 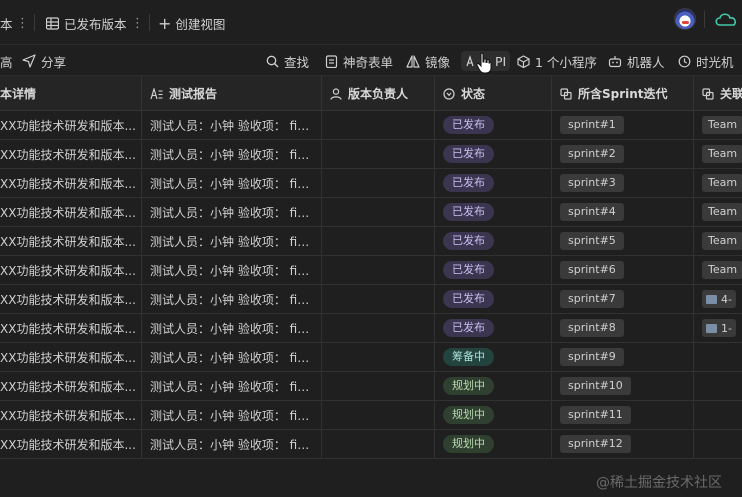 I want to click on sprint-cell: sprint#9, so click(x=623, y=357).